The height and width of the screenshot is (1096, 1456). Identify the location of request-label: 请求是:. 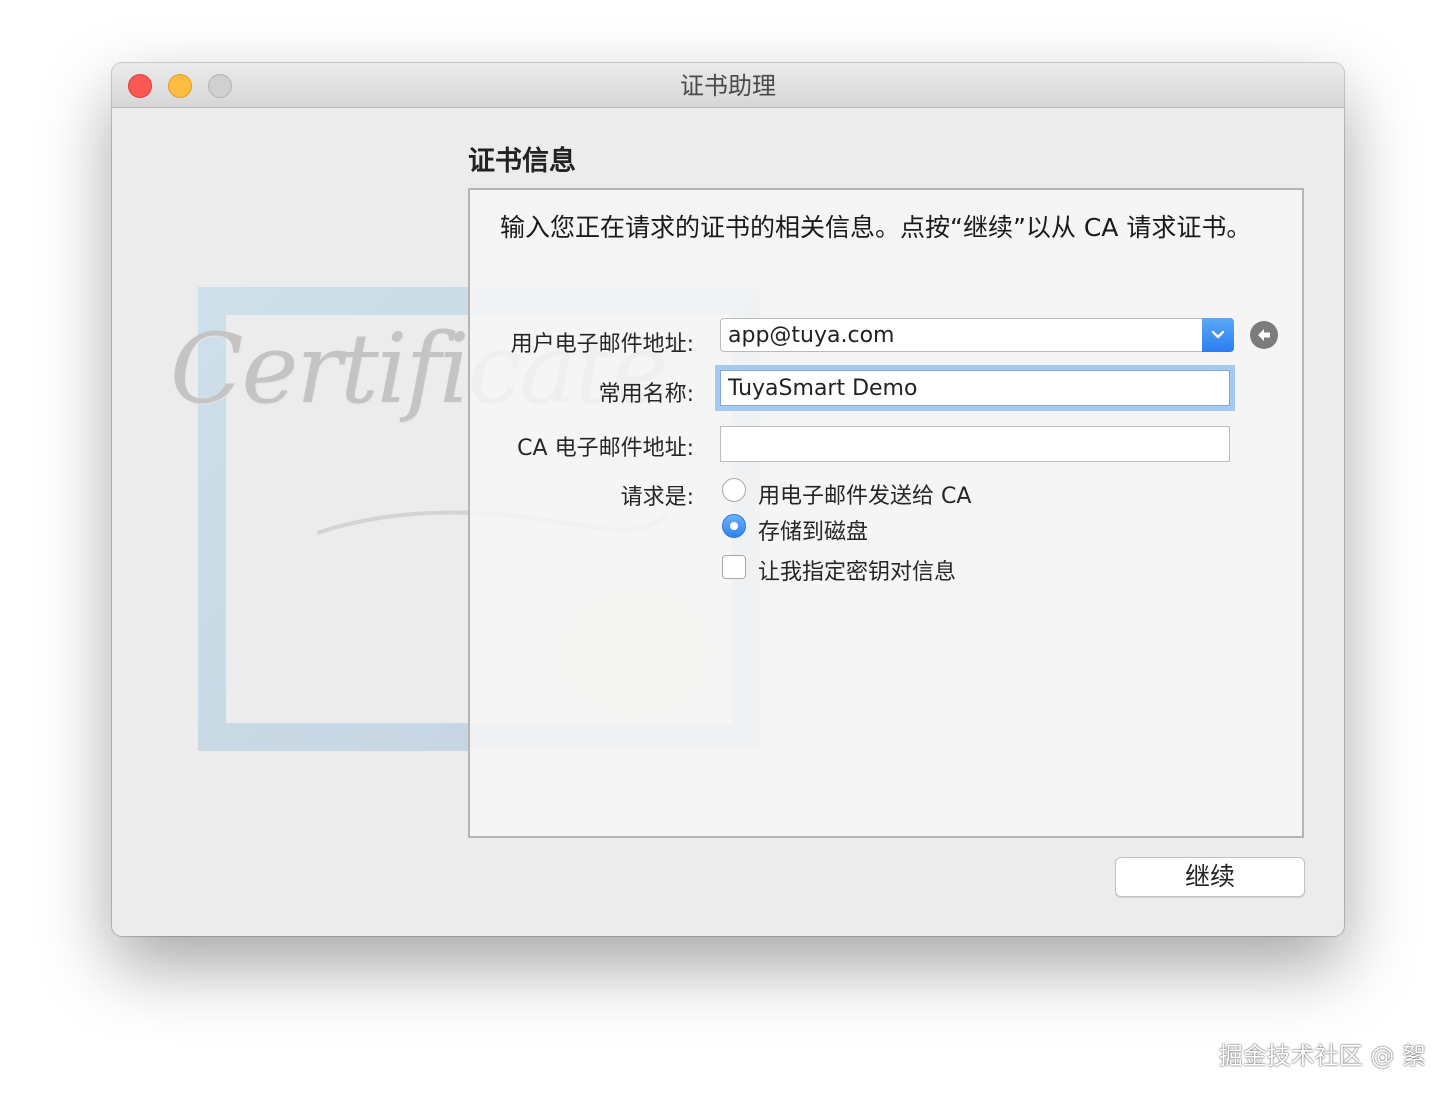
(657, 497).